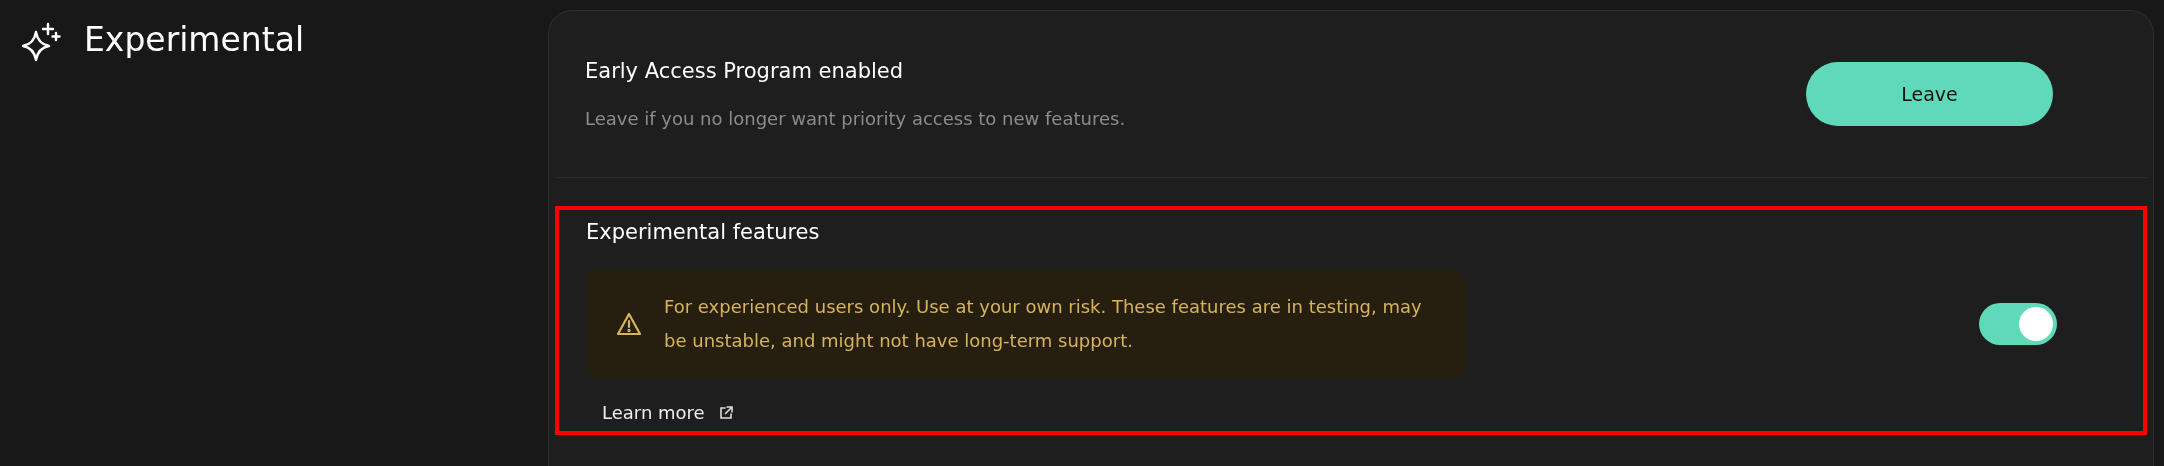  Describe the element at coordinates (194, 40) in the screenshot. I see `page-title: Experimental` at that location.